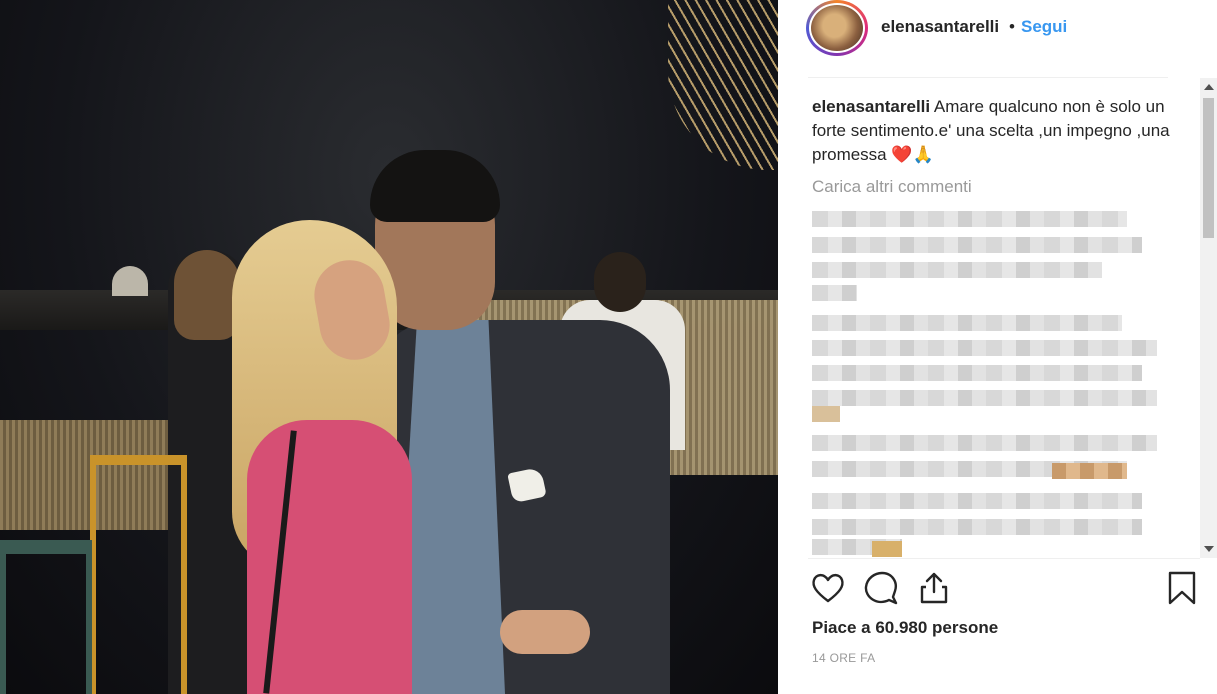  Describe the element at coordinates (905, 628) in the screenshot. I see `likes-count: Piace a 60.980 persone` at that location.